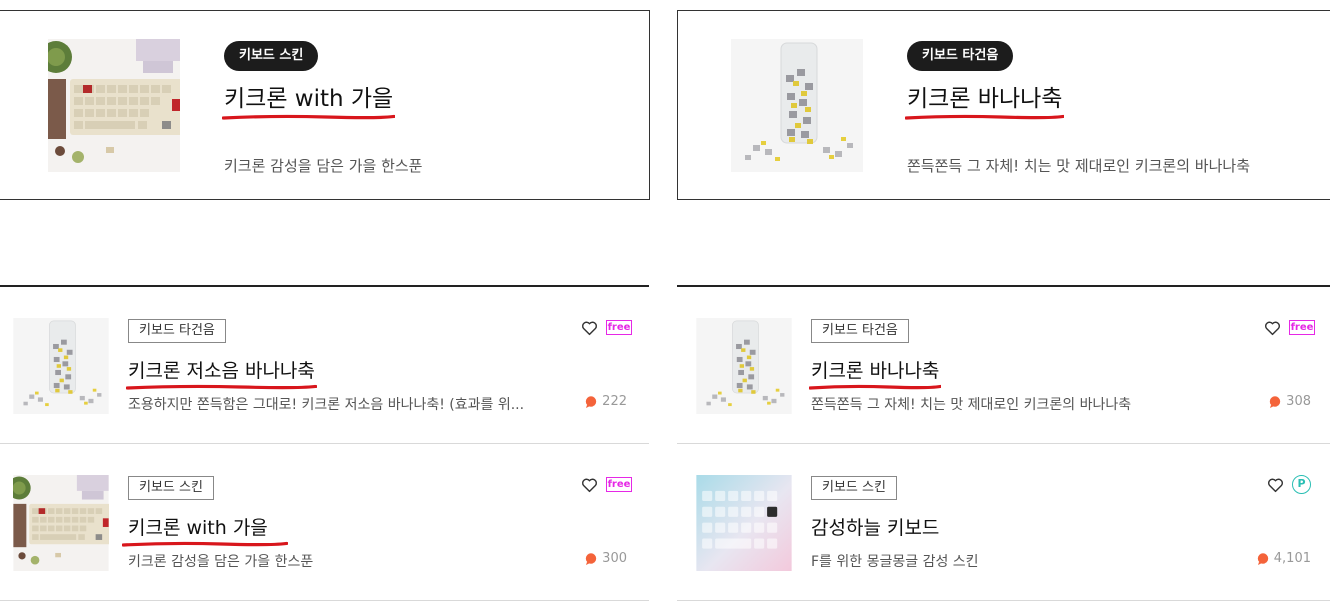  What do you see at coordinates (323, 166) in the screenshot?
I see `featured-description: 키크론 감성을 담은 가을 한스푼` at bounding box center [323, 166].